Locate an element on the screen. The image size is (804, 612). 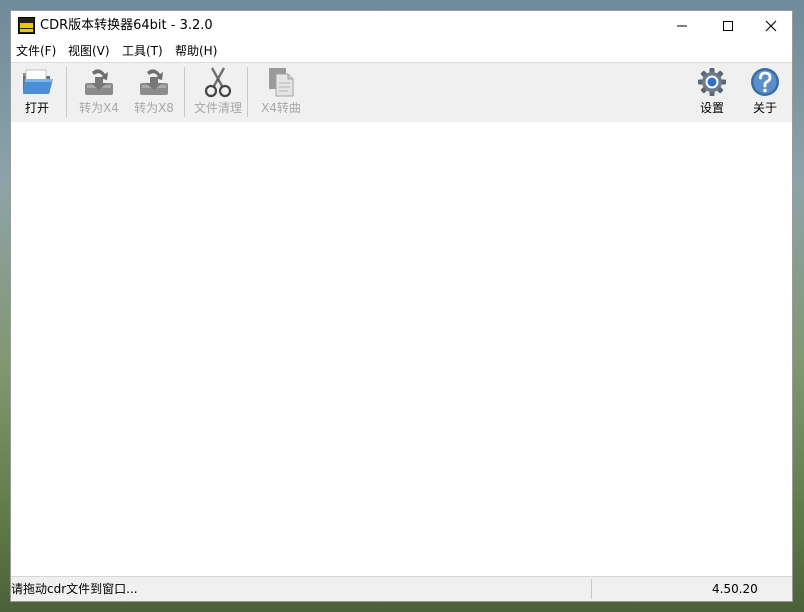
toolbar: 打开 转为X4 转为X8 文件清理 X4转曲 设置 关于 is located at coordinates (401, 92).